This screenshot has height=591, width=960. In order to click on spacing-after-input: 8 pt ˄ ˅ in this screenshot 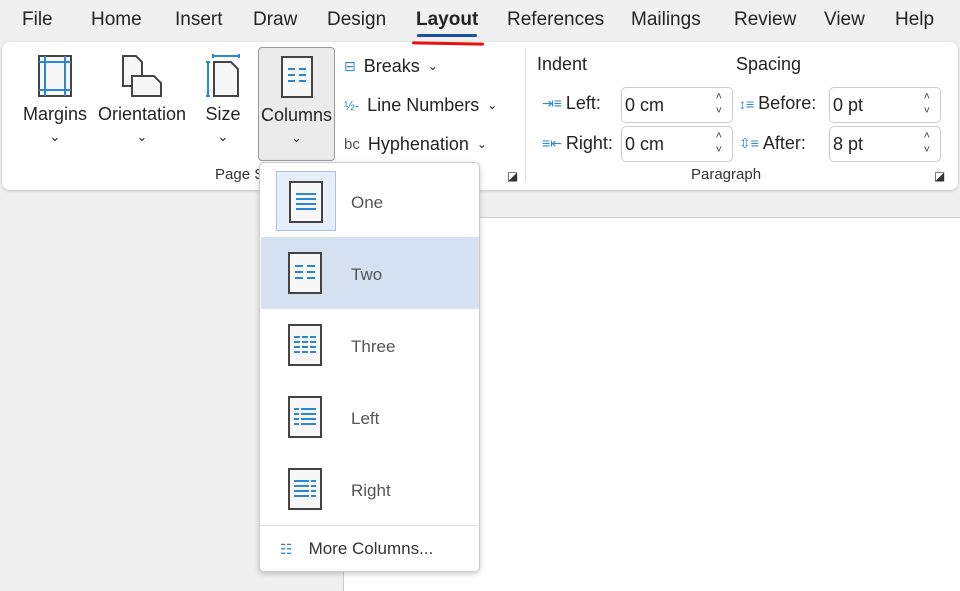, I will do `click(885, 144)`.